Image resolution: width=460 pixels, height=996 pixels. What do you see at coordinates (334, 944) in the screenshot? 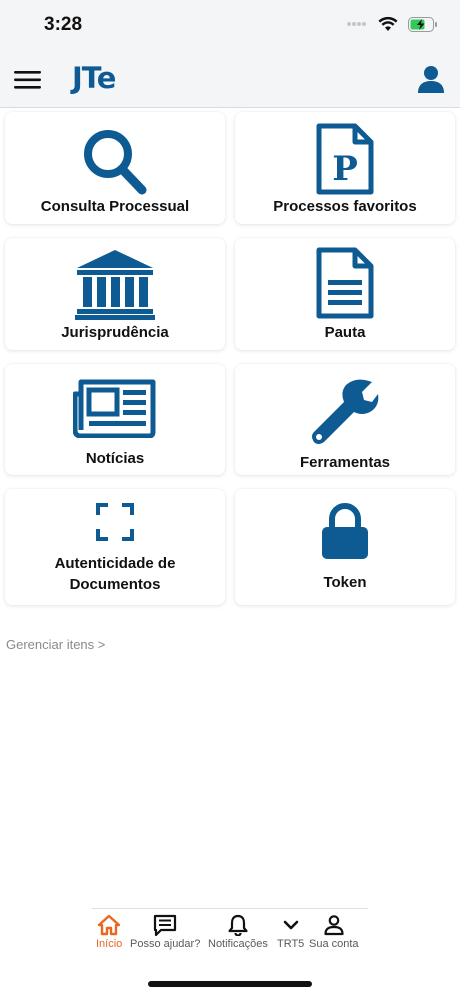
I see `tab-label: Sua conta` at bounding box center [334, 944].